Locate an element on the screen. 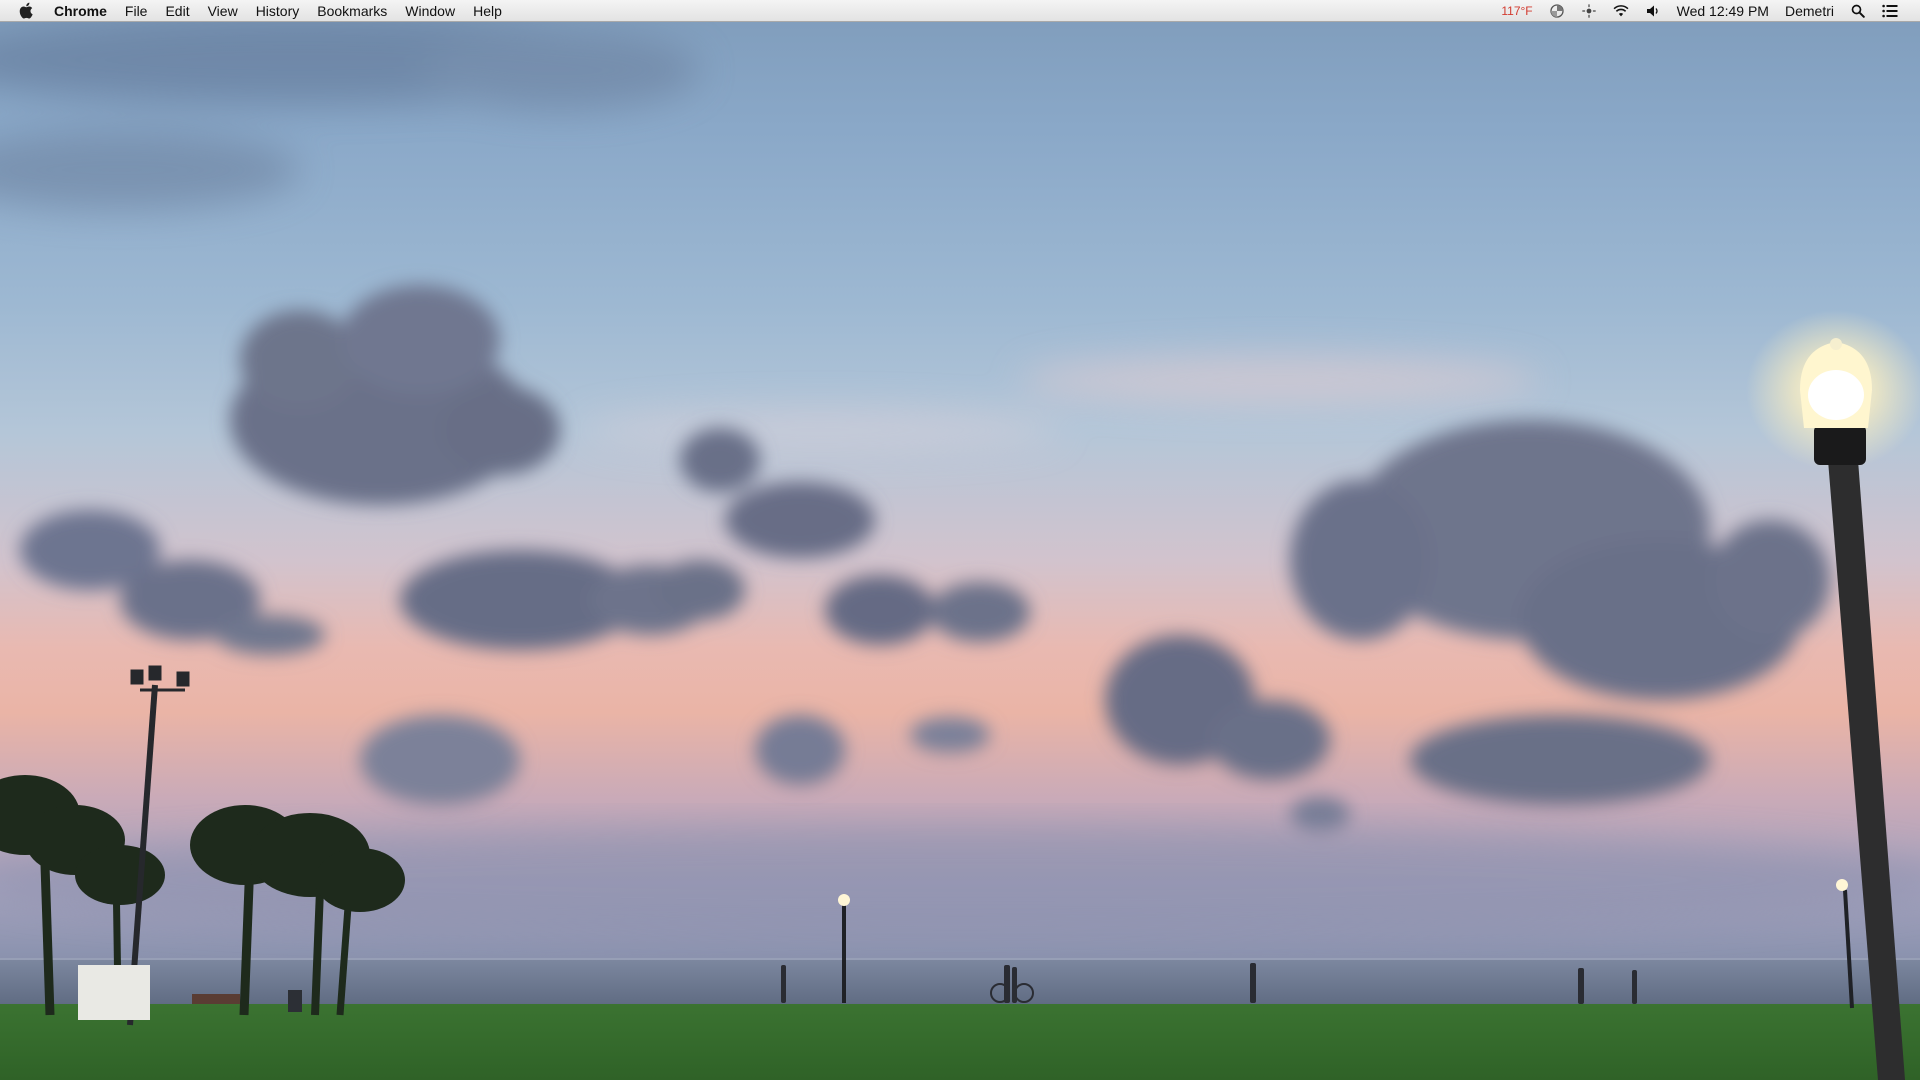  notification-center-status is located at coordinates (1890, 11).